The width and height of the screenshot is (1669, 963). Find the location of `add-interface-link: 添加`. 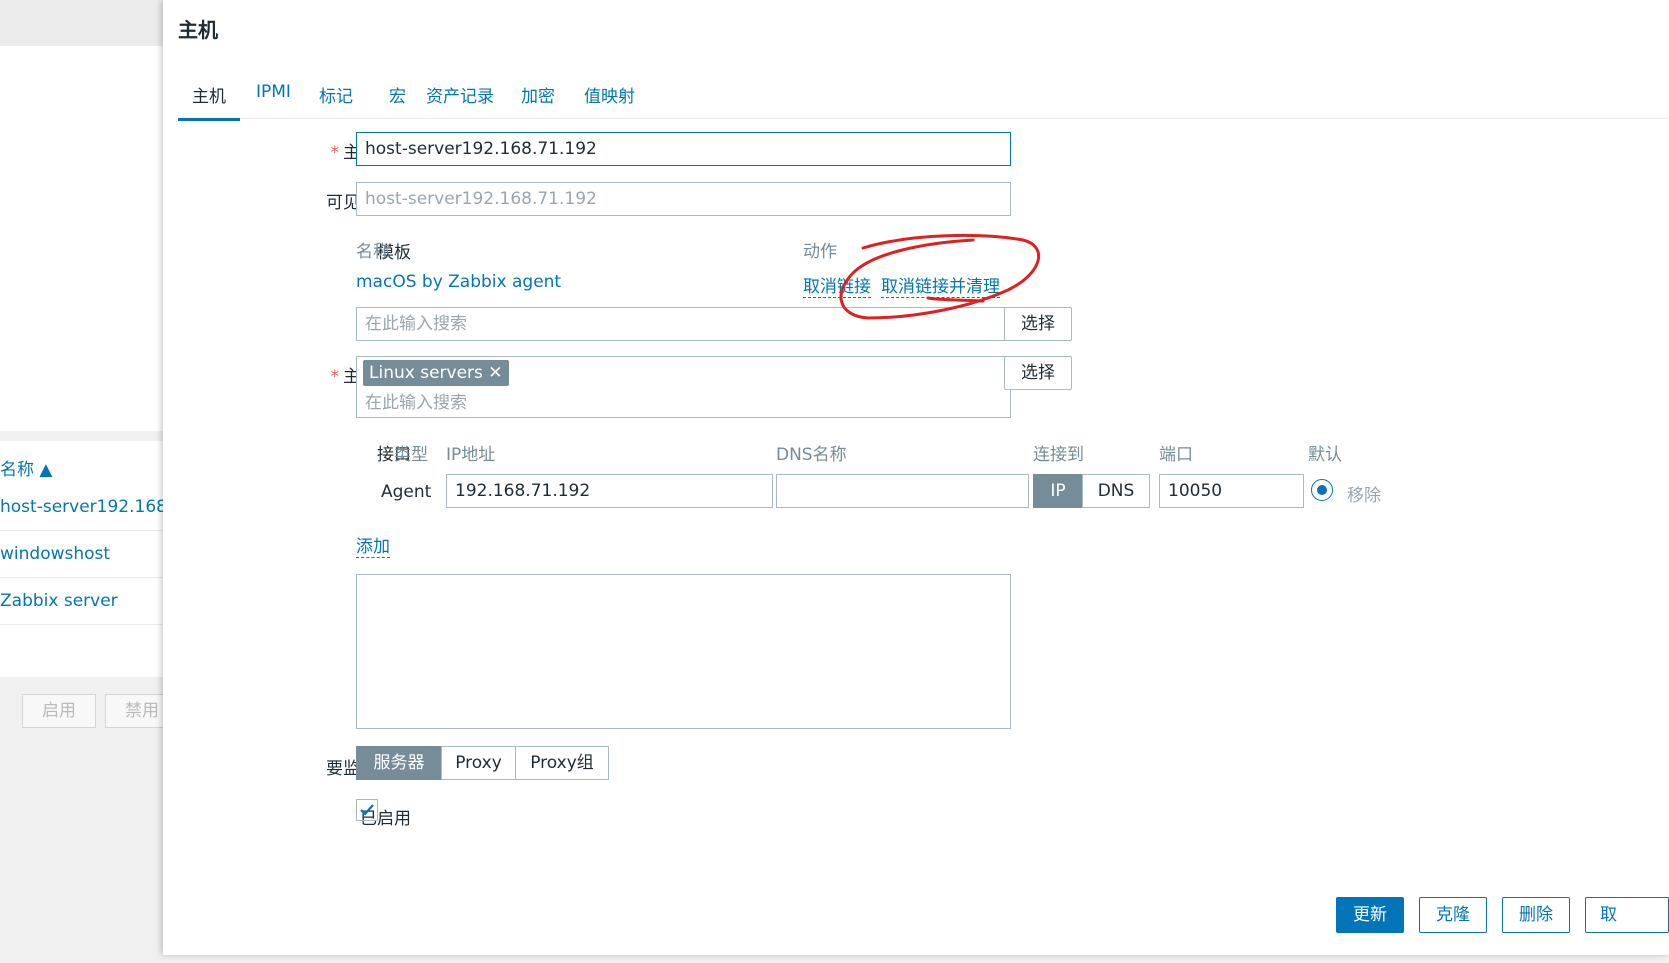

add-interface-link: 添加 is located at coordinates (373, 545).